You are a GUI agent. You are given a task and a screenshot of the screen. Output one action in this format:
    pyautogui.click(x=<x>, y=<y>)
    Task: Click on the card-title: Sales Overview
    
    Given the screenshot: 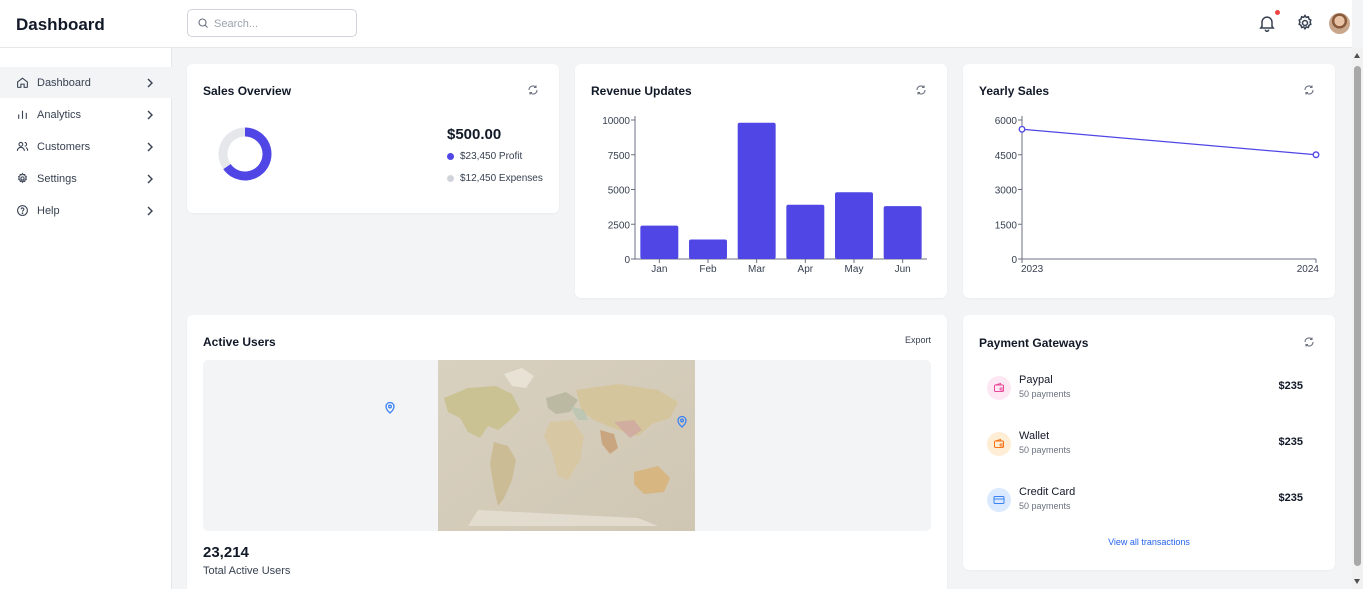 What is the action you would take?
    pyautogui.click(x=247, y=91)
    